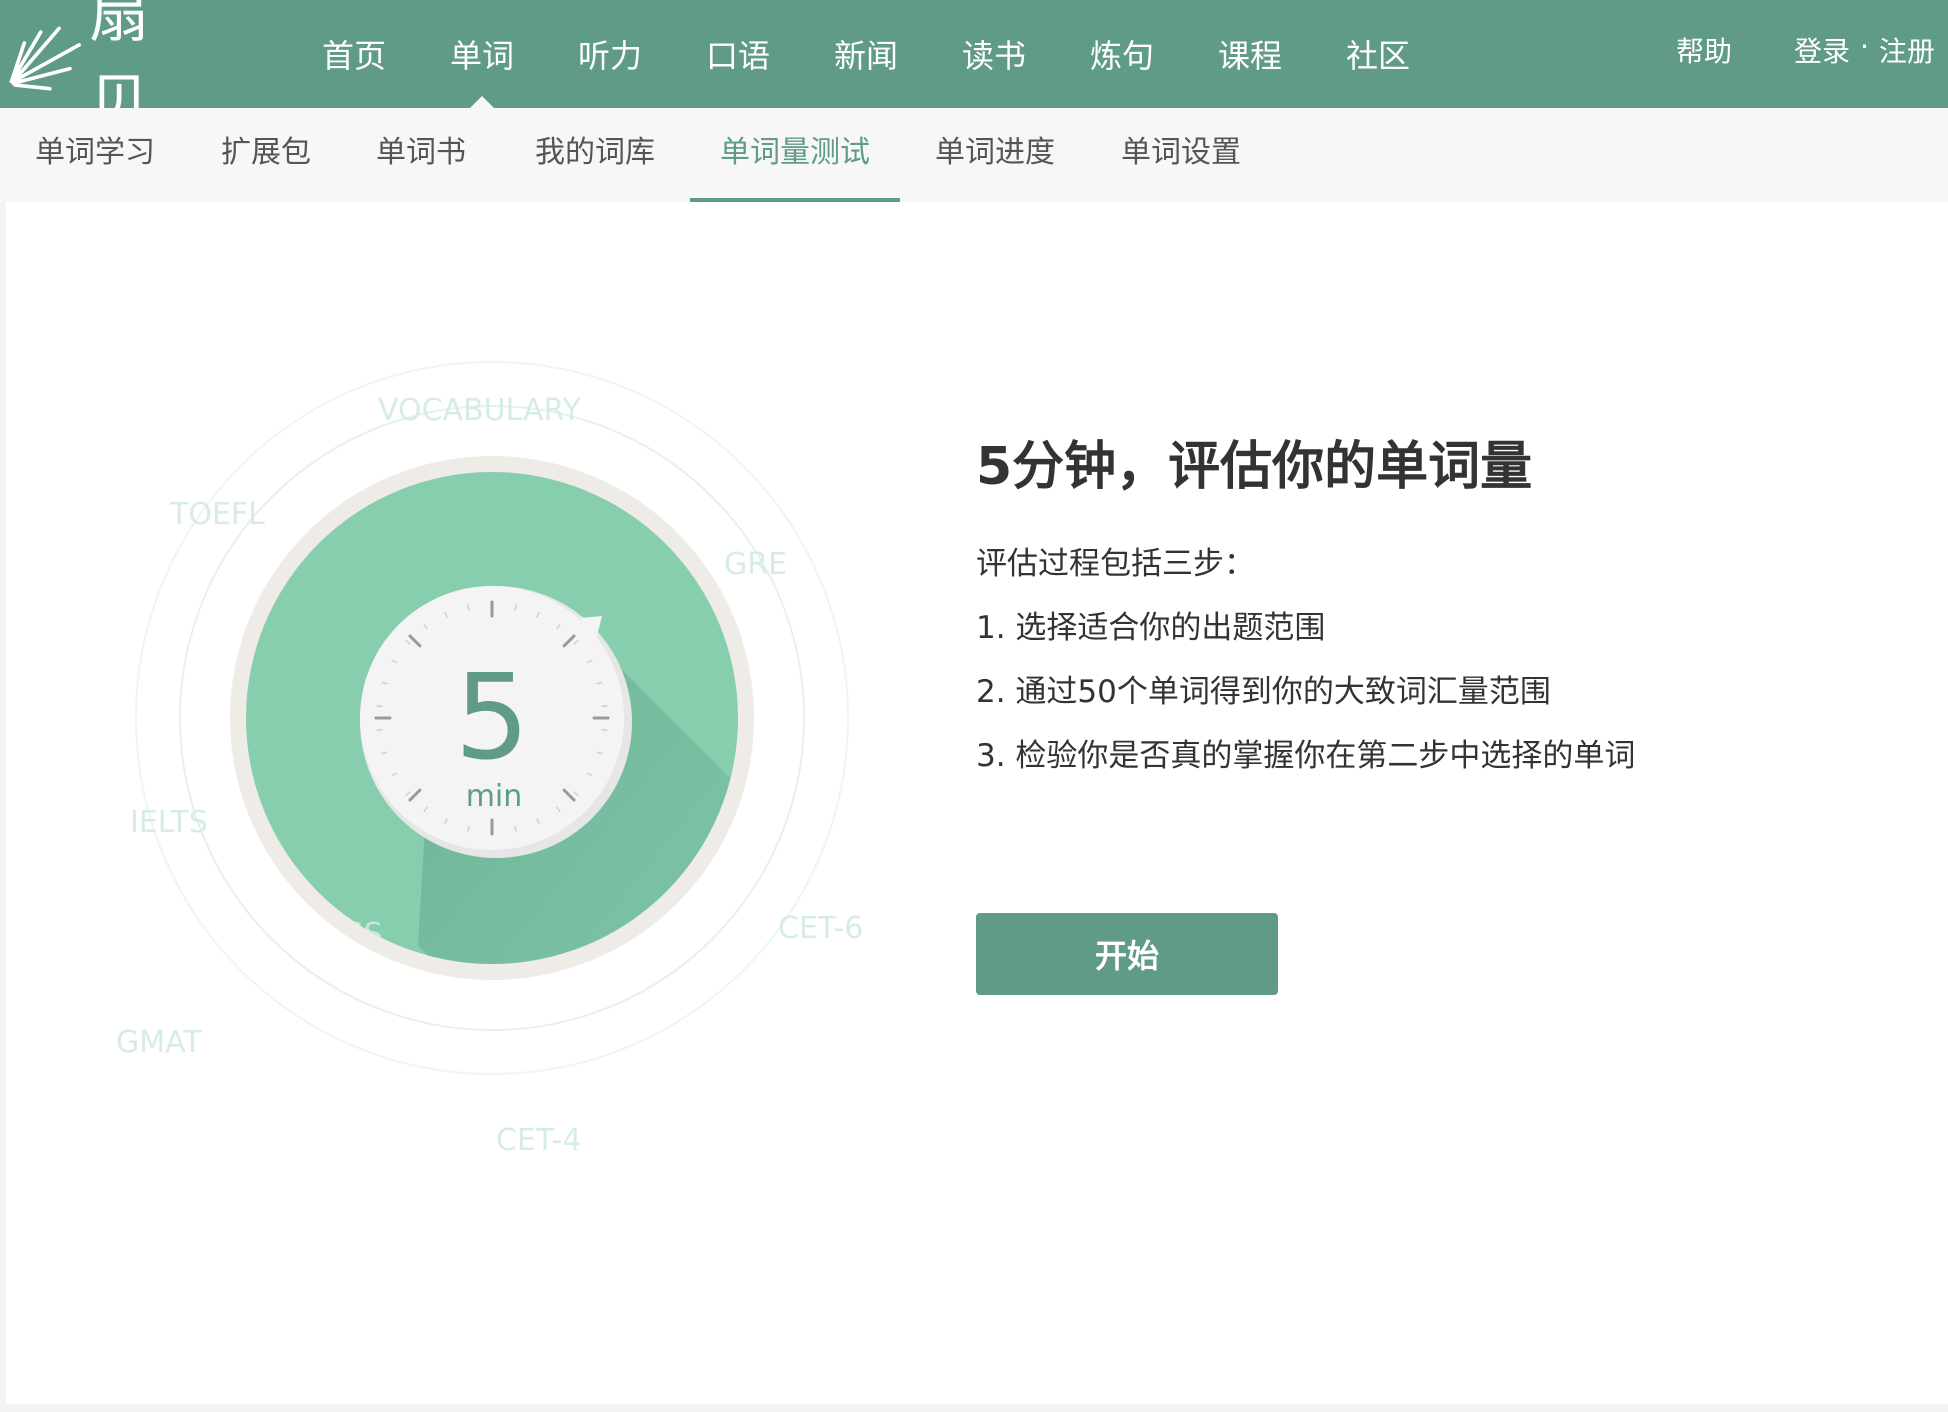  I want to click on top-navigation-bar: 扇贝 首页 单词 听力 口语 新闻 读书 炼句 课程 社区 帮助 登录 · 注册, so click(974, 69).